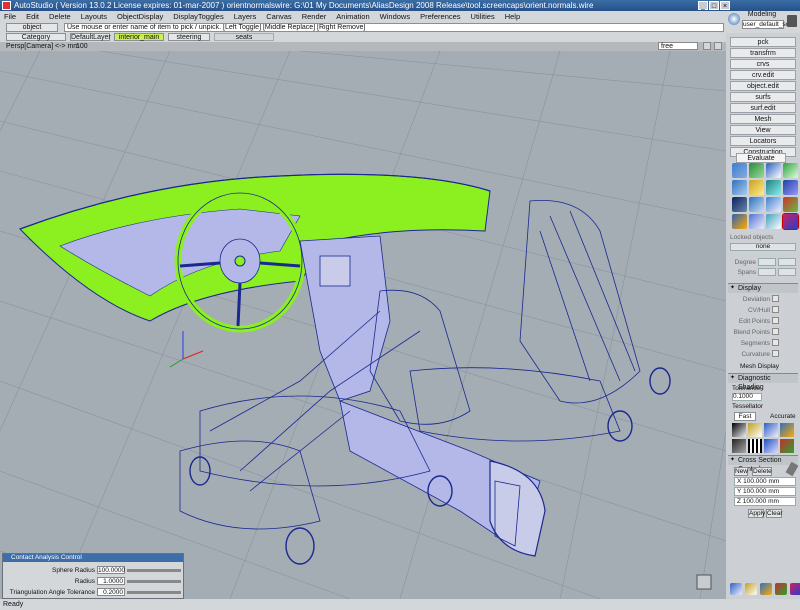  What do you see at coordinates (111, 570) in the screenshot?
I see `sphere-radius-field: 100.0000` at bounding box center [111, 570].